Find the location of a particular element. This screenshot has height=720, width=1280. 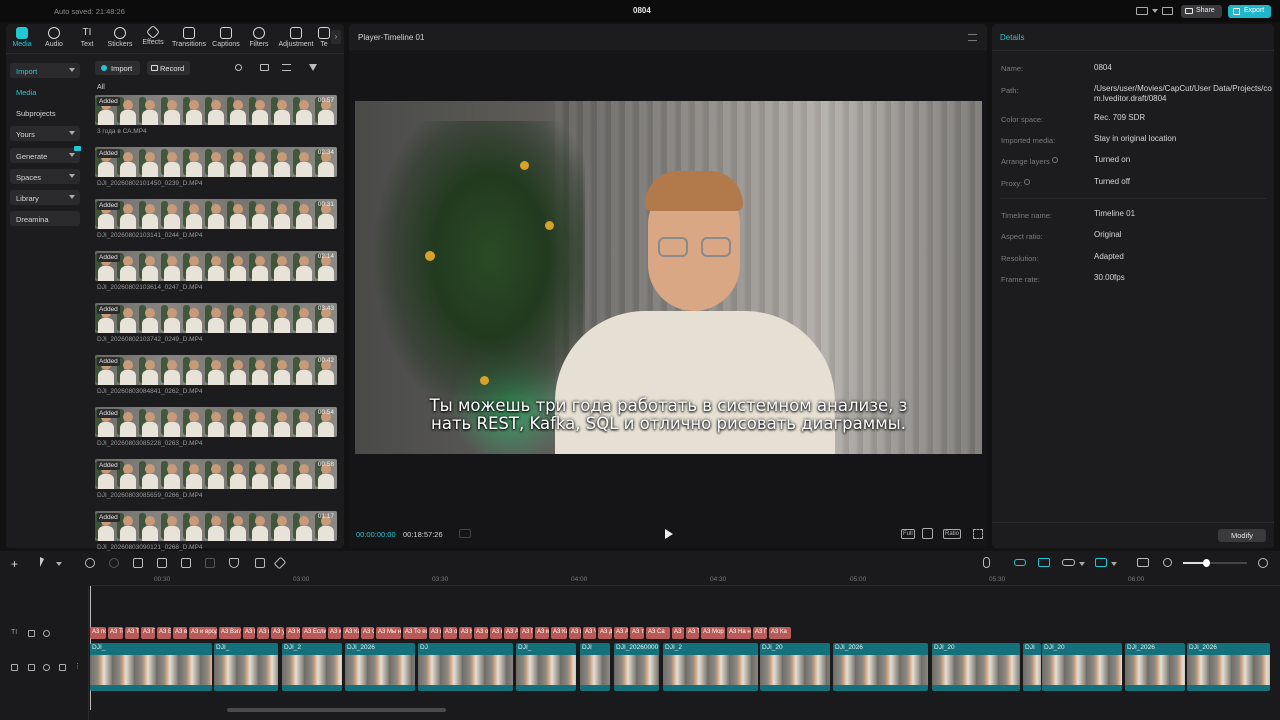

zoom-in-icon is located at coordinates (1263, 563).